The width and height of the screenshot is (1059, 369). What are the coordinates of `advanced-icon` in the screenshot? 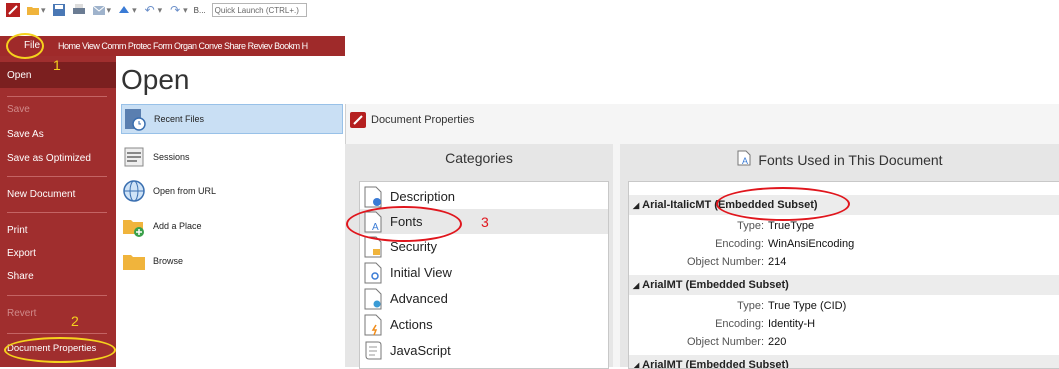 It's located at (373, 299).